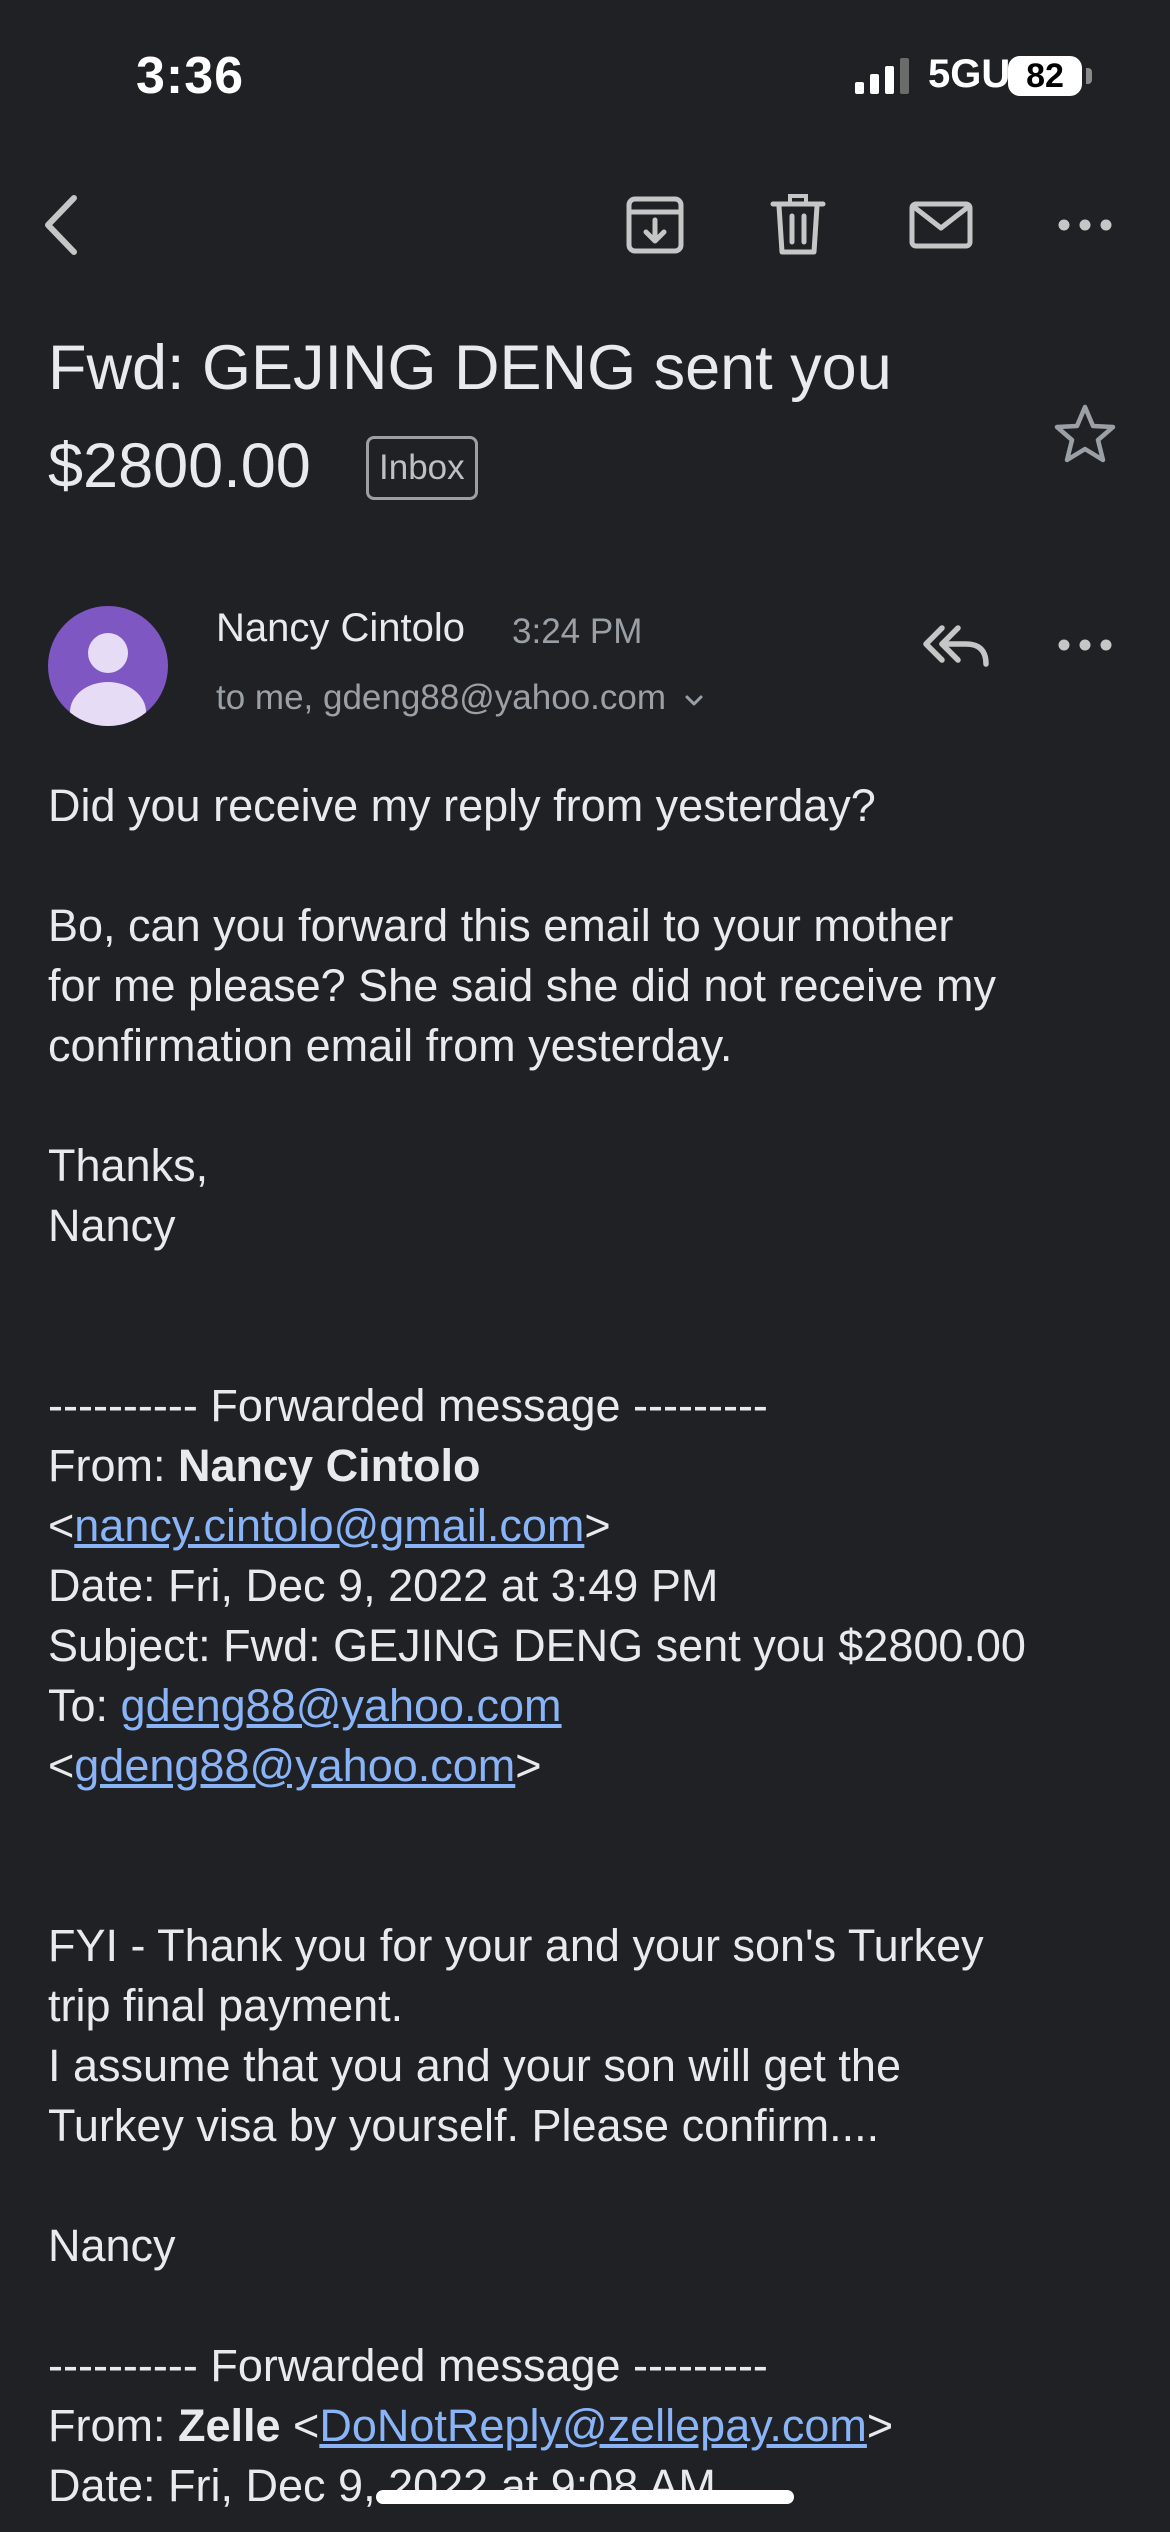 The width and height of the screenshot is (1170, 2532). I want to click on archive-button, so click(655, 225).